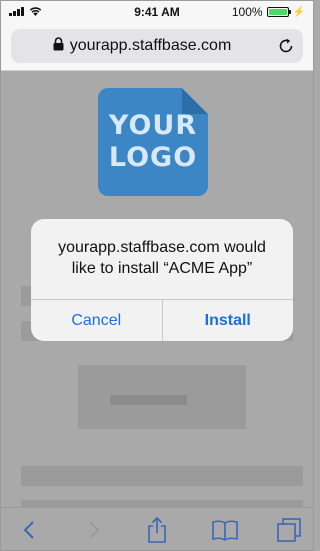 Image resolution: width=320 pixels, height=551 pixels. I want to click on logo-line-2: LOGO, so click(153, 157).